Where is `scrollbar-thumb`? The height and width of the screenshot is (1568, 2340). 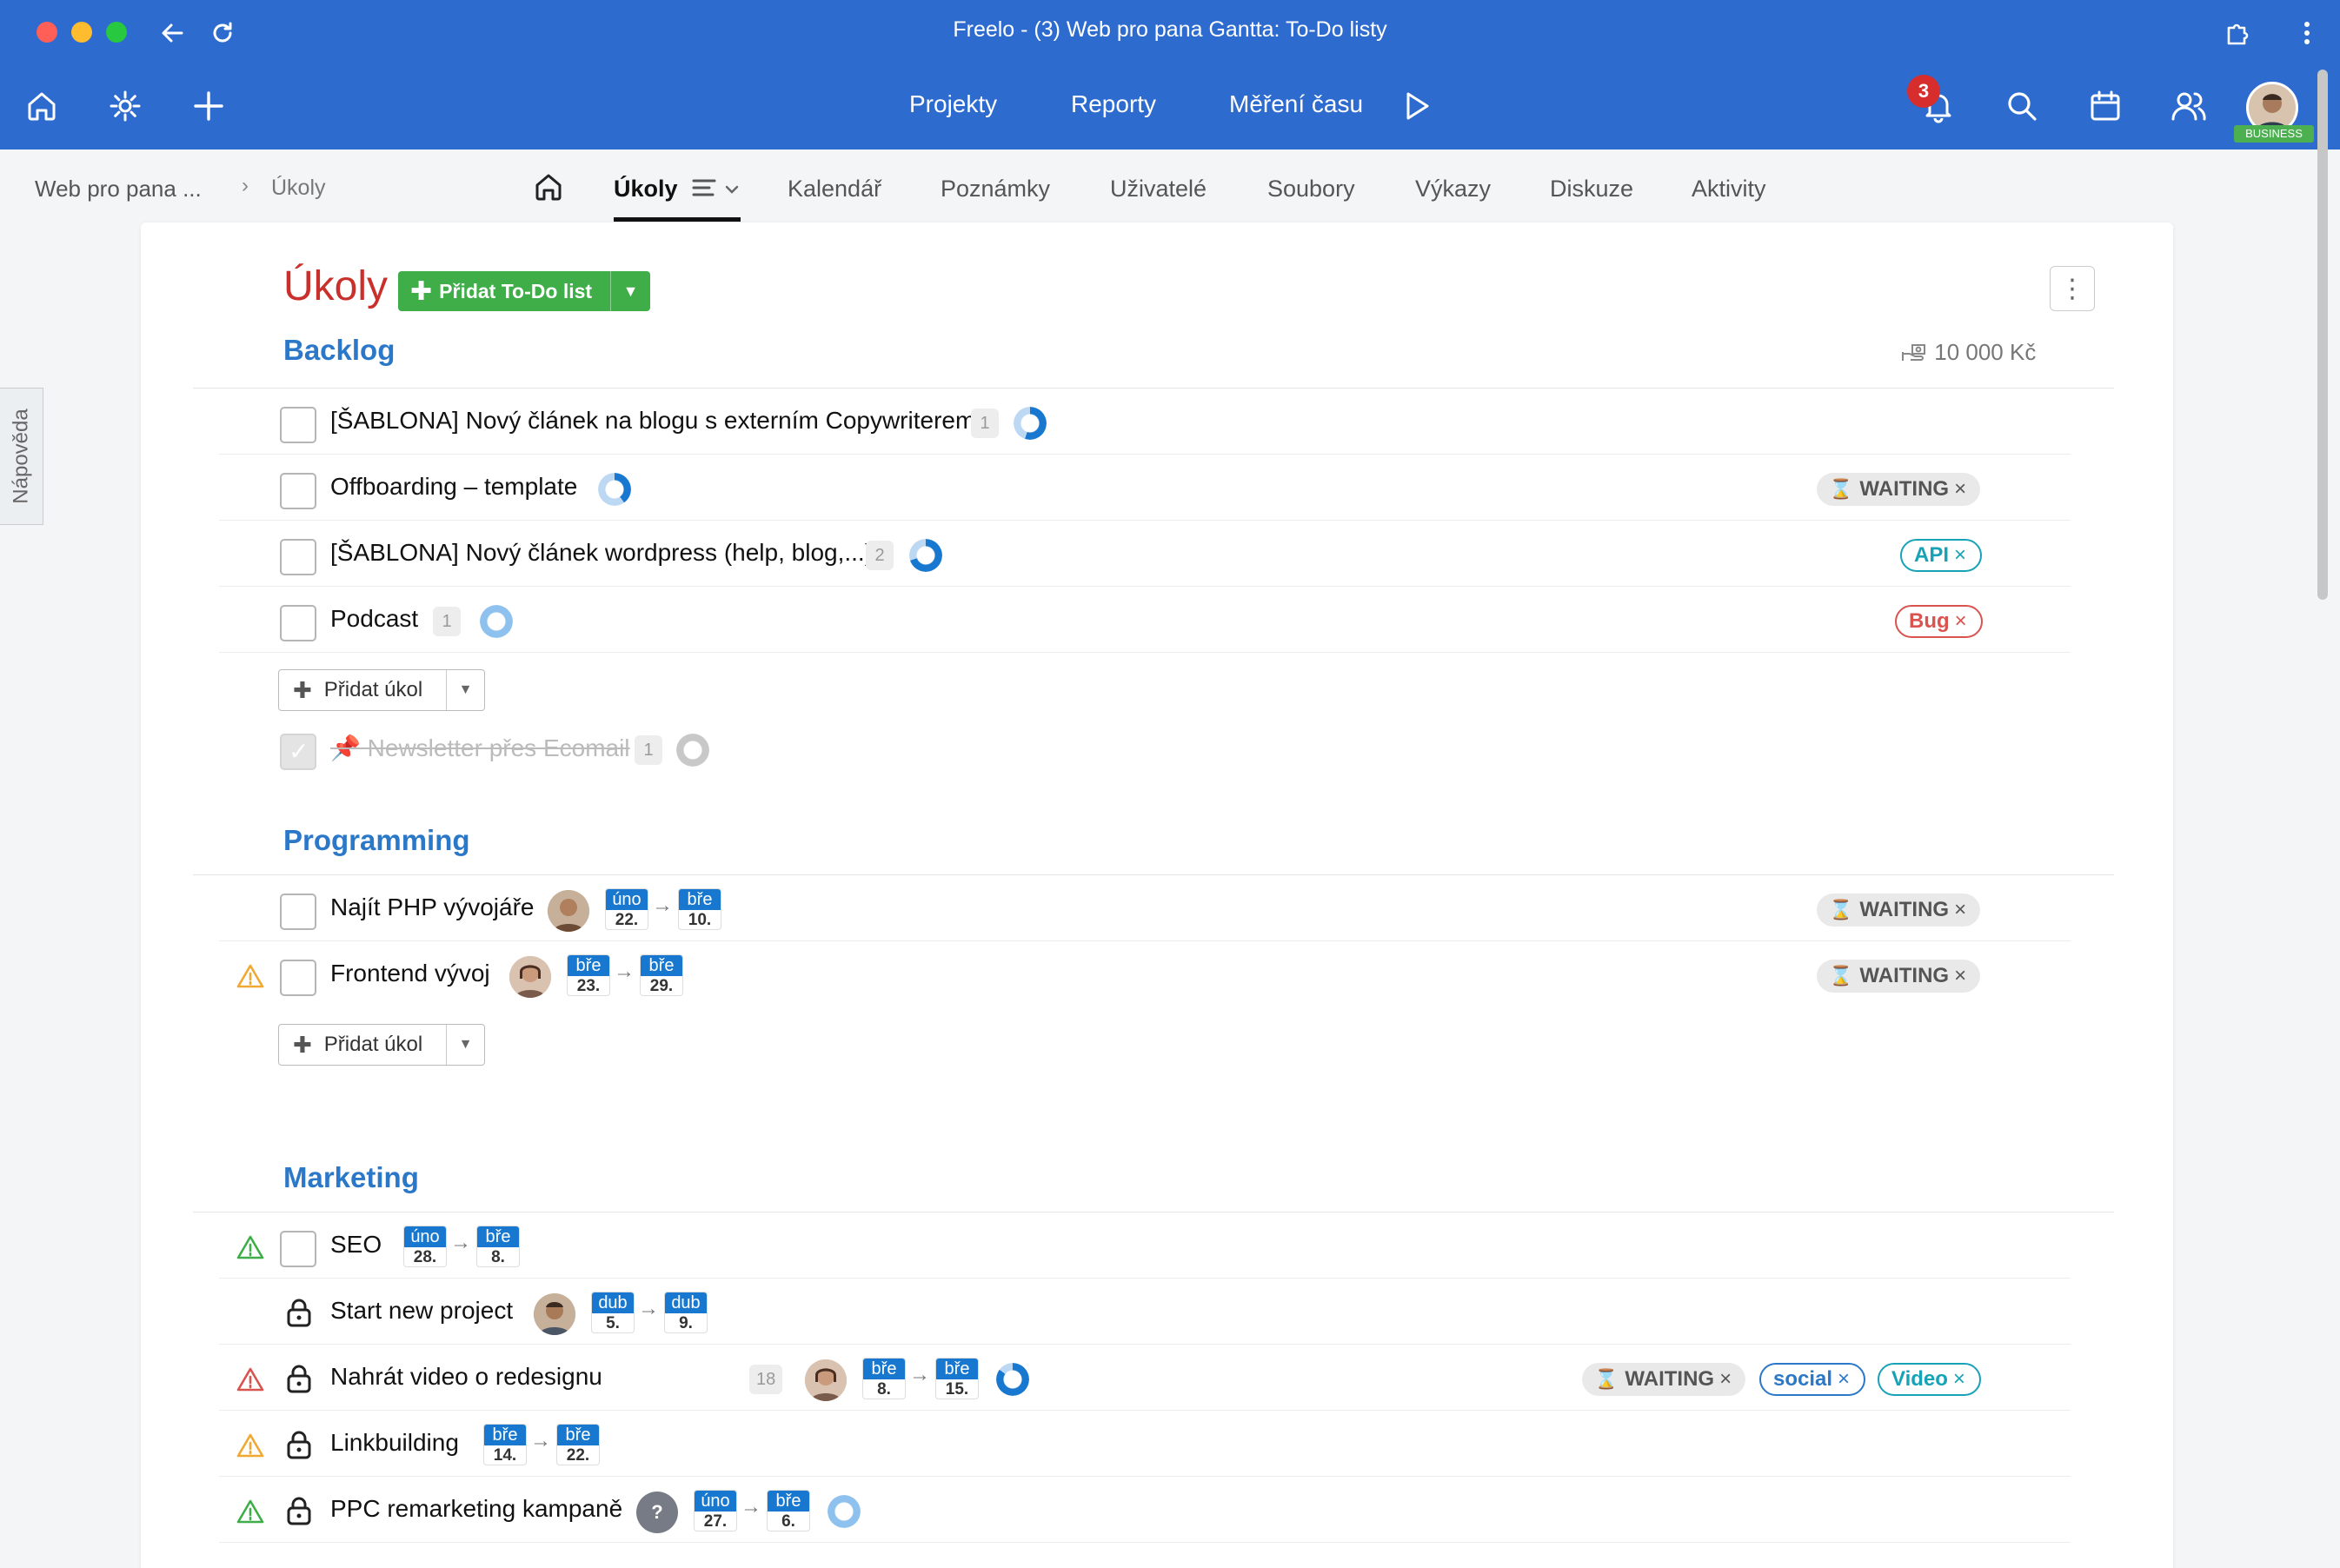
scrollbar-thumb is located at coordinates (2322, 335).